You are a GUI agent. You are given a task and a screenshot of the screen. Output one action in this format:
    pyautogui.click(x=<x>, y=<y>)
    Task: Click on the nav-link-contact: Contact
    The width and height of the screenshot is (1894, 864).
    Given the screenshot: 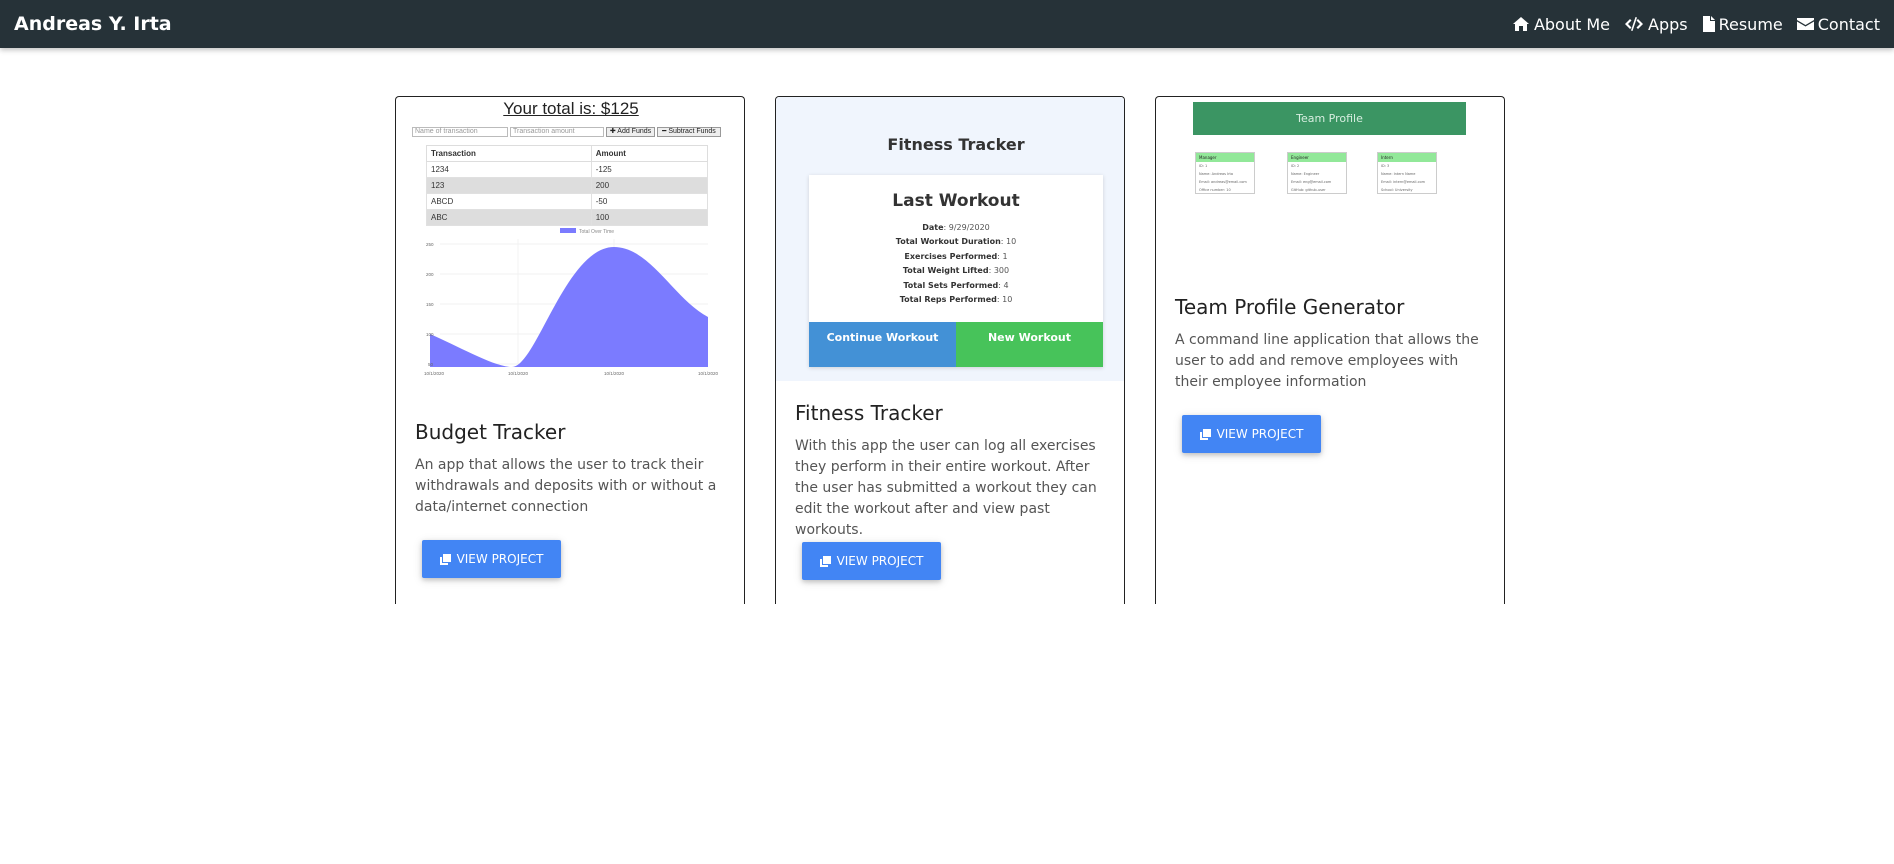 What is the action you would take?
    pyautogui.click(x=1838, y=24)
    